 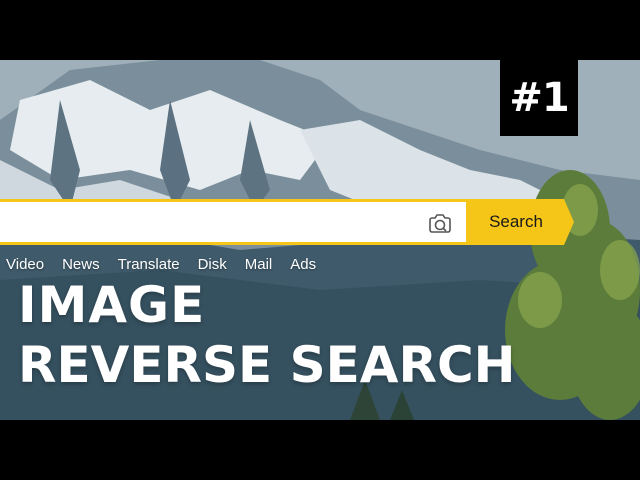 I want to click on nav-item-mail: Mail, so click(x=259, y=264).